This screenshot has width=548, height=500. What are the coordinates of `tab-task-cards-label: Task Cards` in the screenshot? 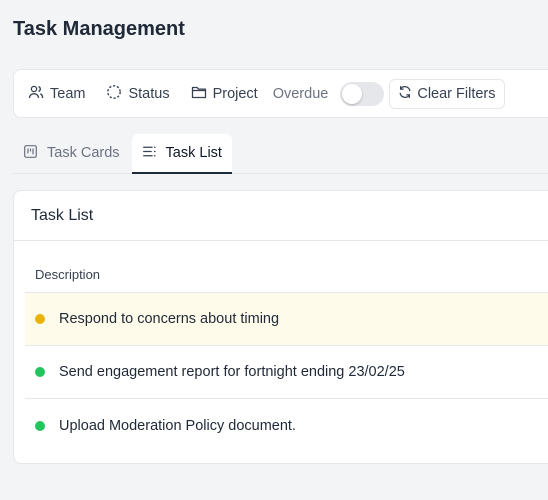 It's located at (83, 153).